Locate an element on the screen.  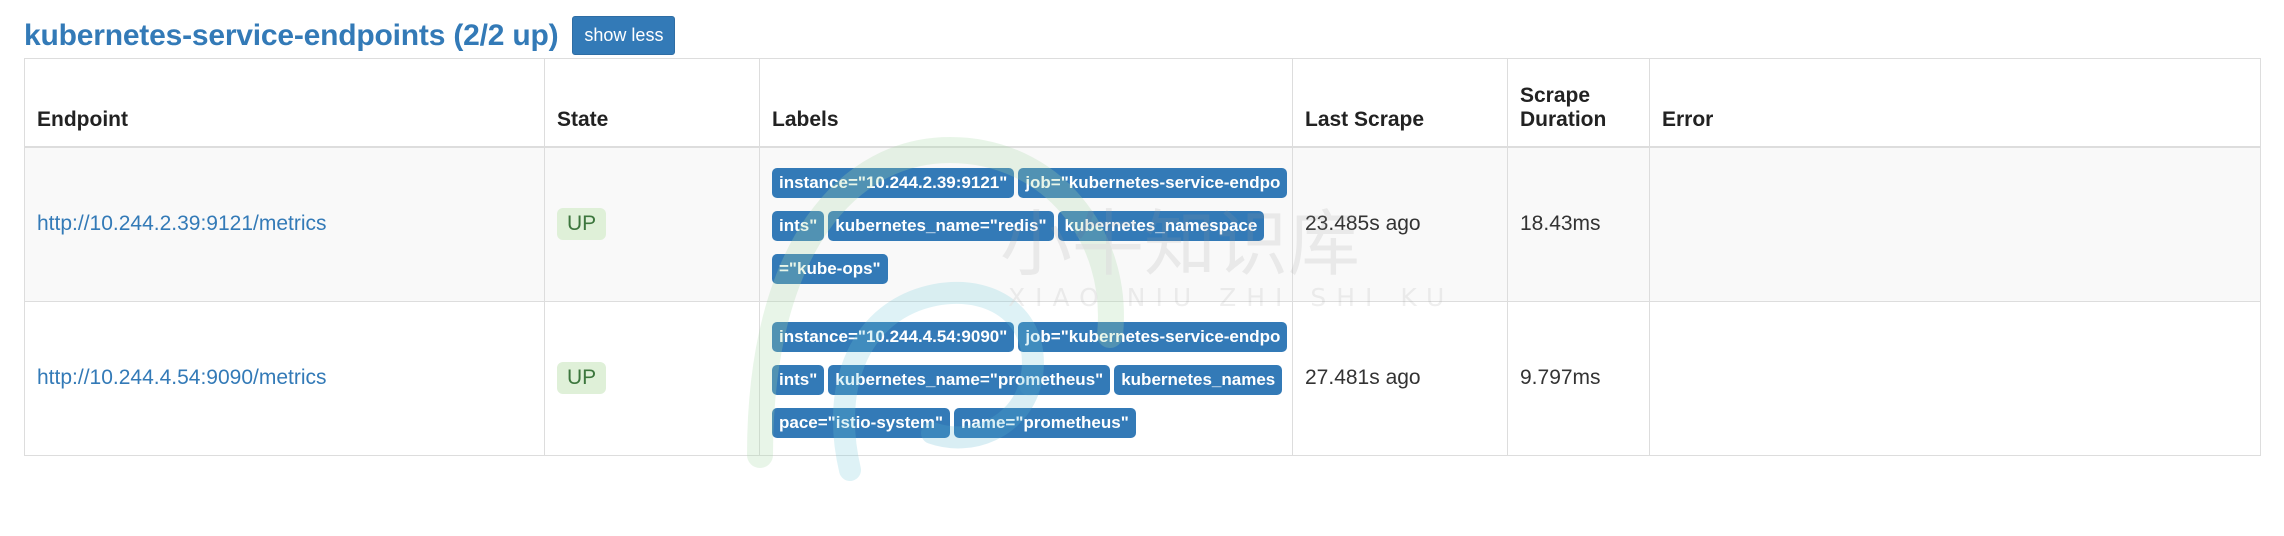
cell-endpoint: http://10.244.4.54:9090/metrics is located at coordinates (284, 378).